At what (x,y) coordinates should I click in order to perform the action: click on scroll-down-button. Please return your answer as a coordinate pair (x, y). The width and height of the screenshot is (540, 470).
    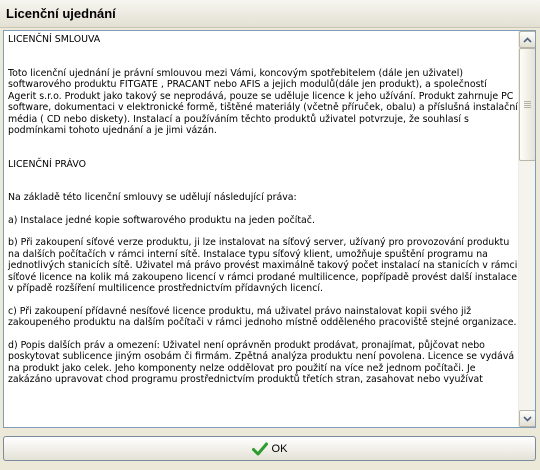
    Looking at the image, I should click on (527, 418).